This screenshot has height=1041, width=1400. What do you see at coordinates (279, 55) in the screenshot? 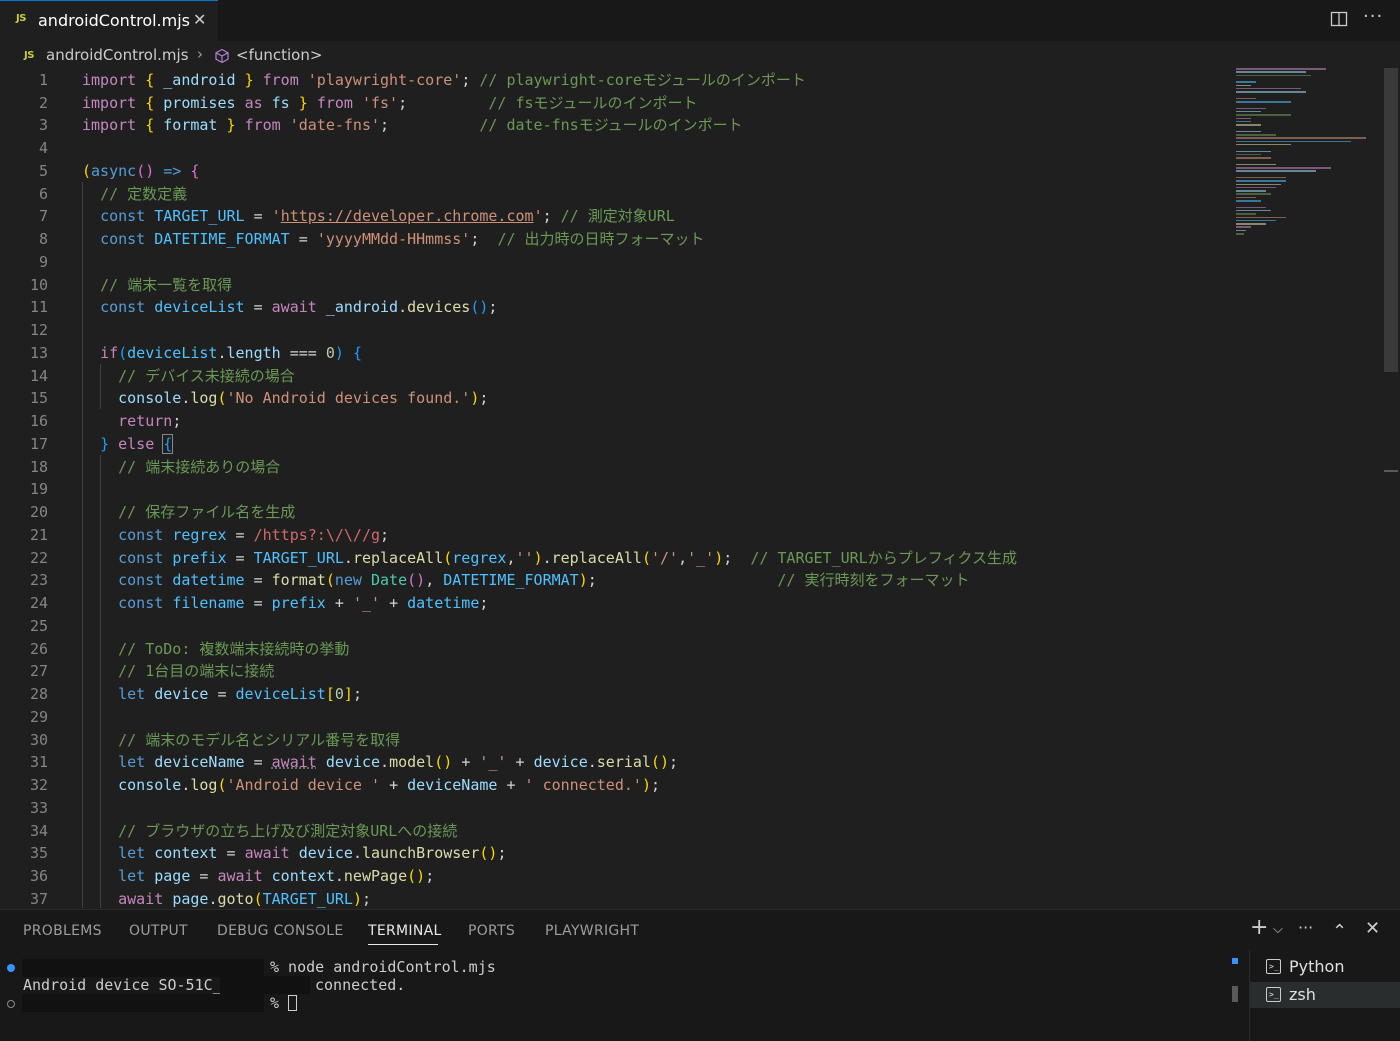
I see `breadcrumb-symbol: <function>` at bounding box center [279, 55].